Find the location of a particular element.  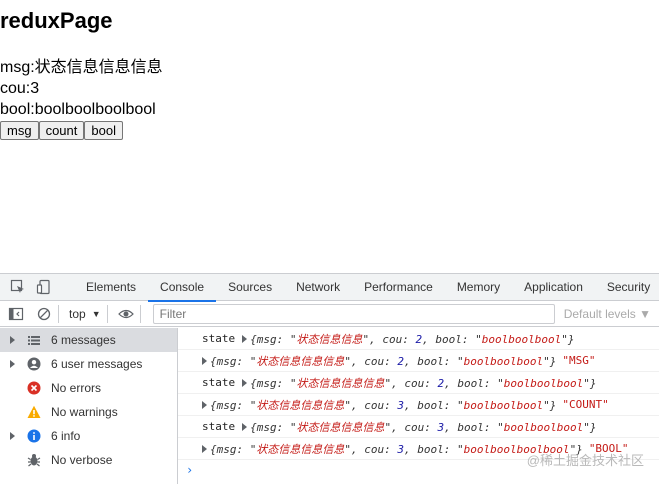

sidebar-item-label: No errors is located at coordinates (76, 388).